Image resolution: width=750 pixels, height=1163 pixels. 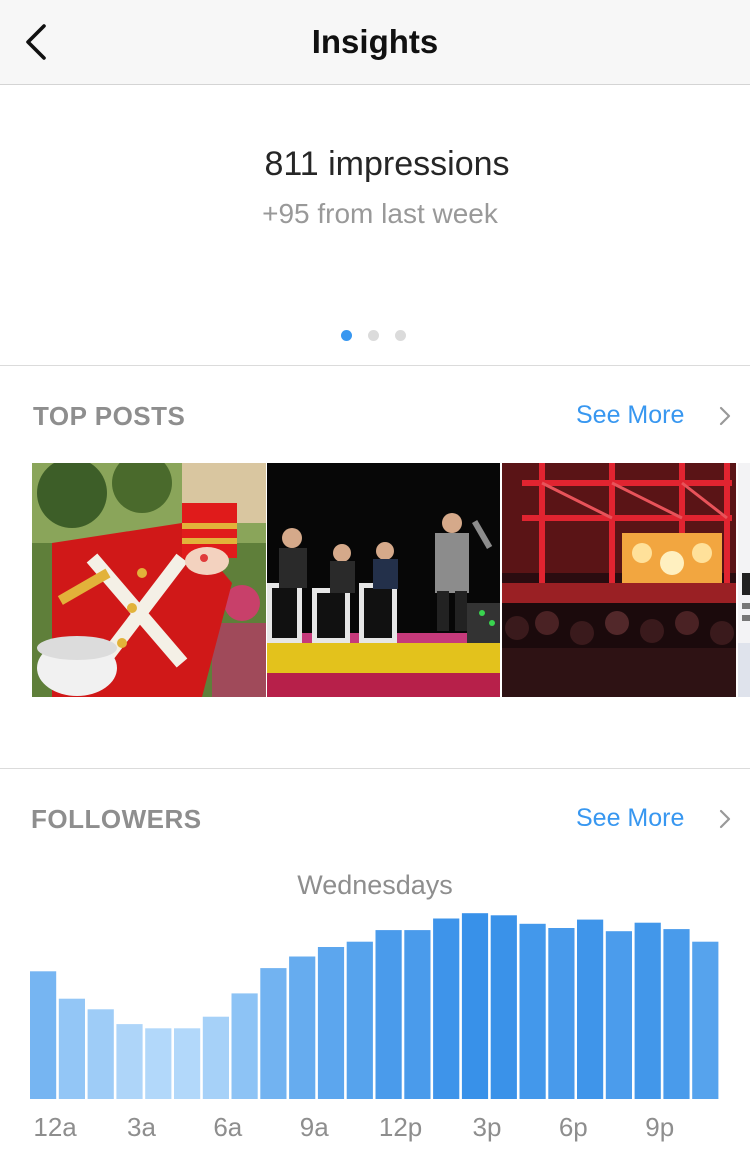 What do you see at coordinates (647, 1010) in the screenshot?
I see `bar-9p` at bounding box center [647, 1010].